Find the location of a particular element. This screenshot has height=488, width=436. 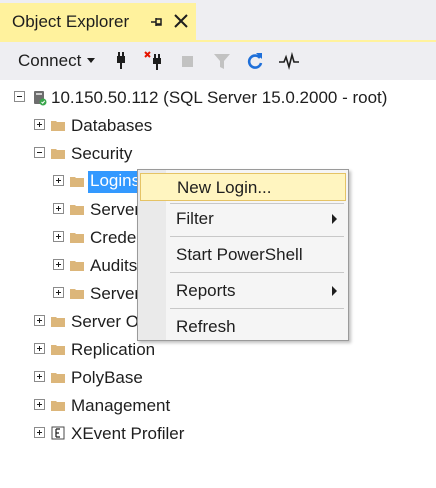

close-icon is located at coordinates (181, 21).